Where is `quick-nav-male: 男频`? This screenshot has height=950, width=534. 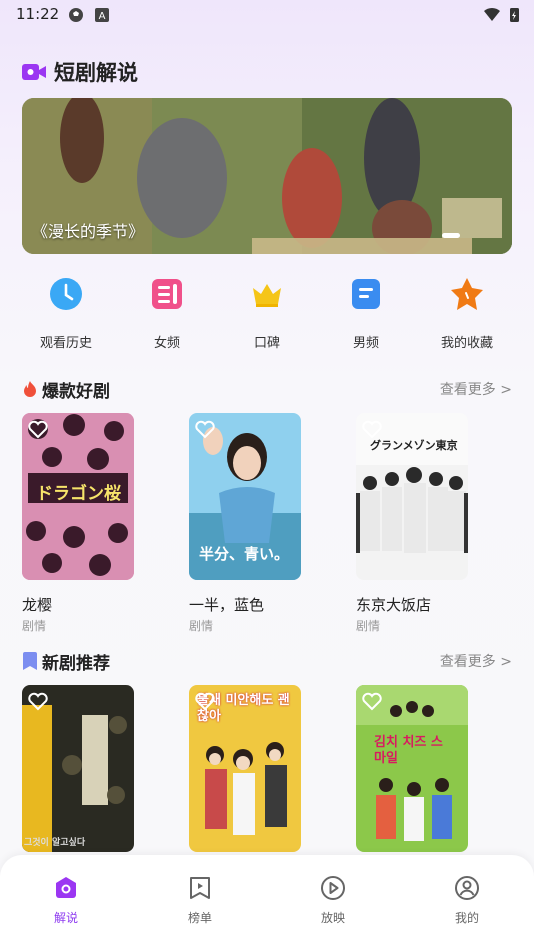
quick-nav-male: 男频 is located at coordinates (366, 311).